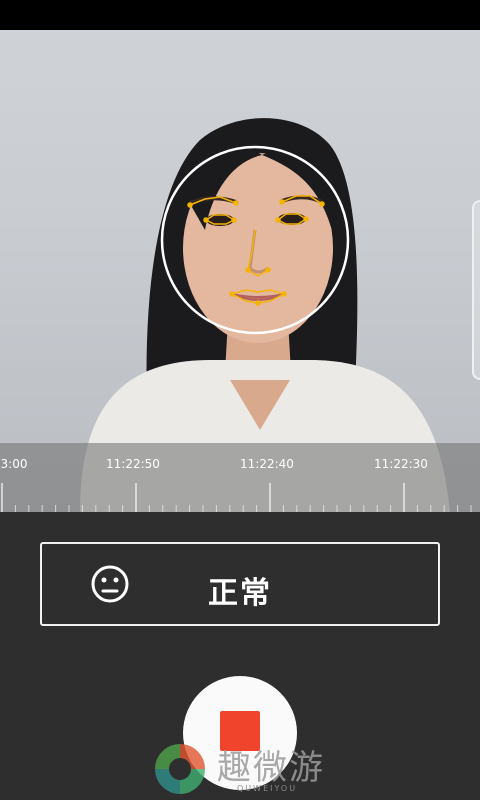  What do you see at coordinates (292, 219) in the screenshot?
I see `right-eye` at bounding box center [292, 219].